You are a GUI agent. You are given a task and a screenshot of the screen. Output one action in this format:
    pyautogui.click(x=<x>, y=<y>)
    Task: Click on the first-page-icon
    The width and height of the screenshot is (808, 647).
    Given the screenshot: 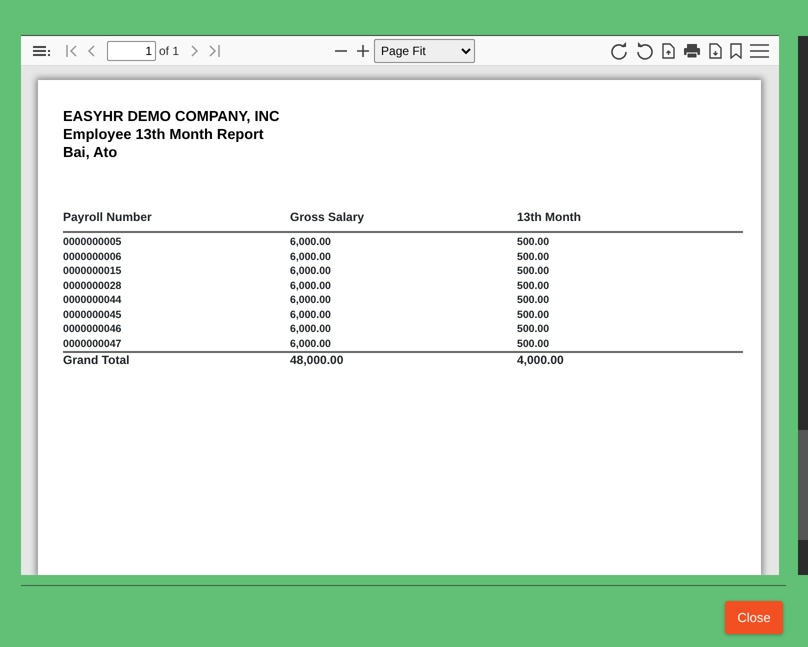 What is the action you would take?
    pyautogui.click(x=72, y=51)
    